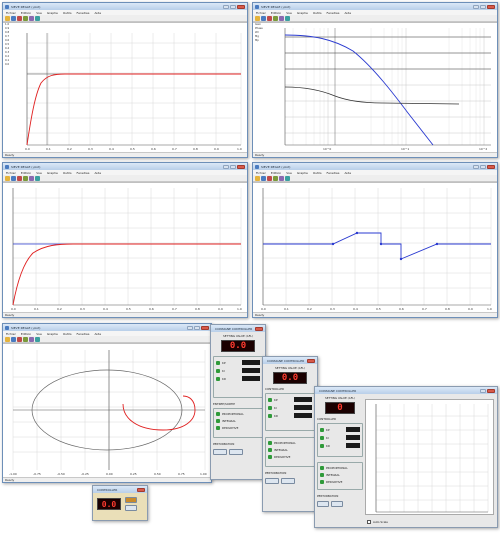 The image size is (500, 550). I want to click on mini-up-button, so click(131, 500).